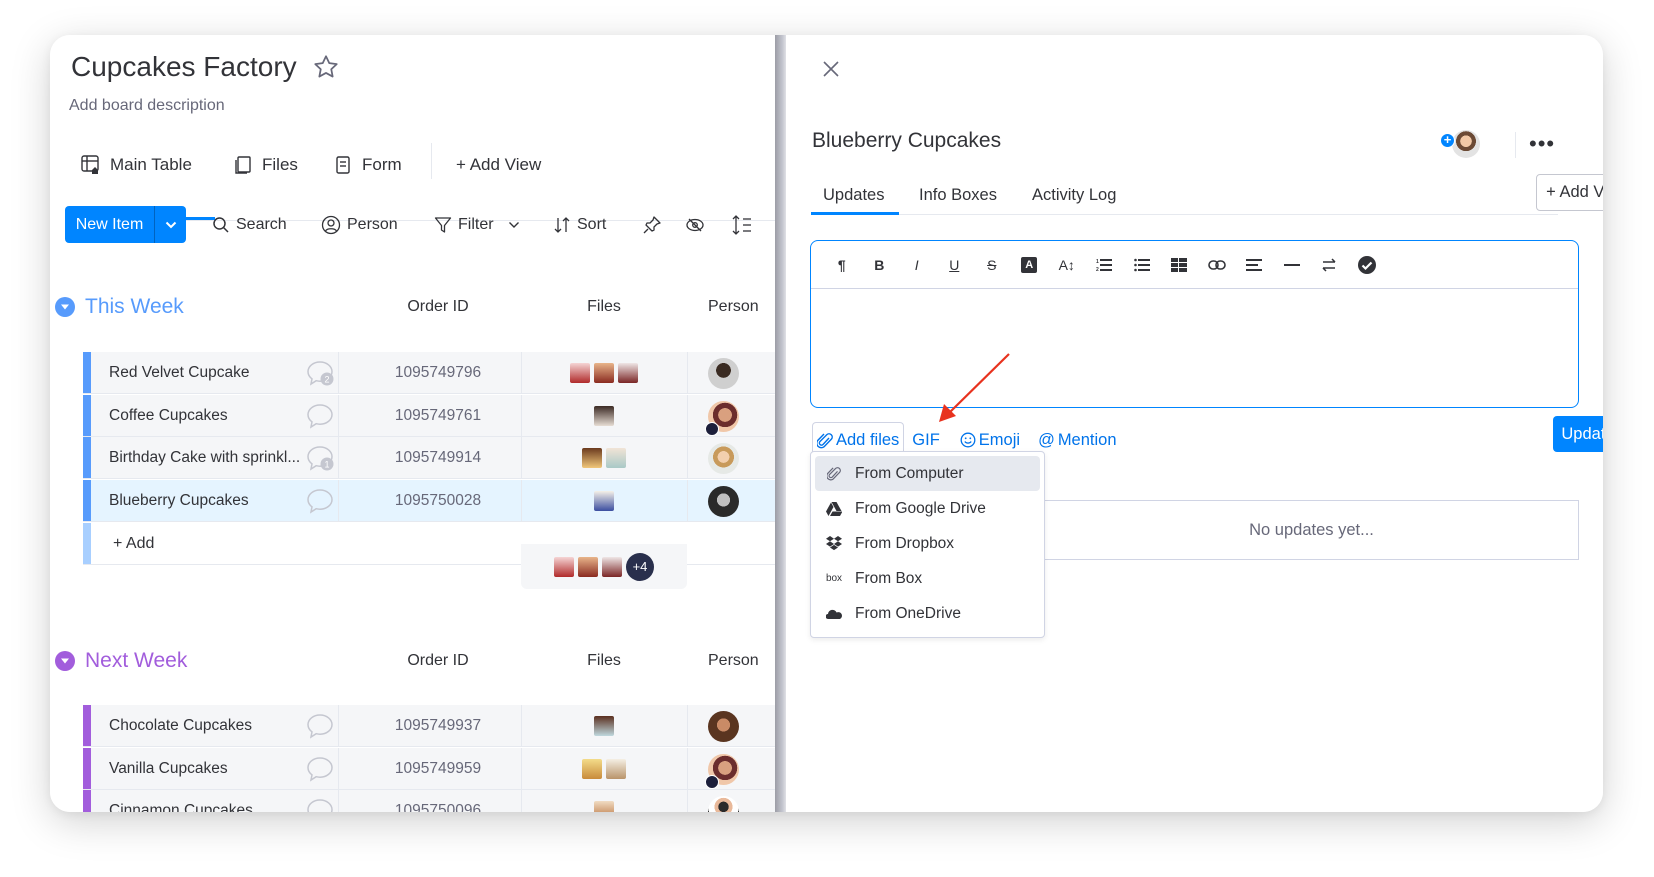 This screenshot has height=877, width=1654. I want to click on strikethrough-icon: S, so click(992, 265).